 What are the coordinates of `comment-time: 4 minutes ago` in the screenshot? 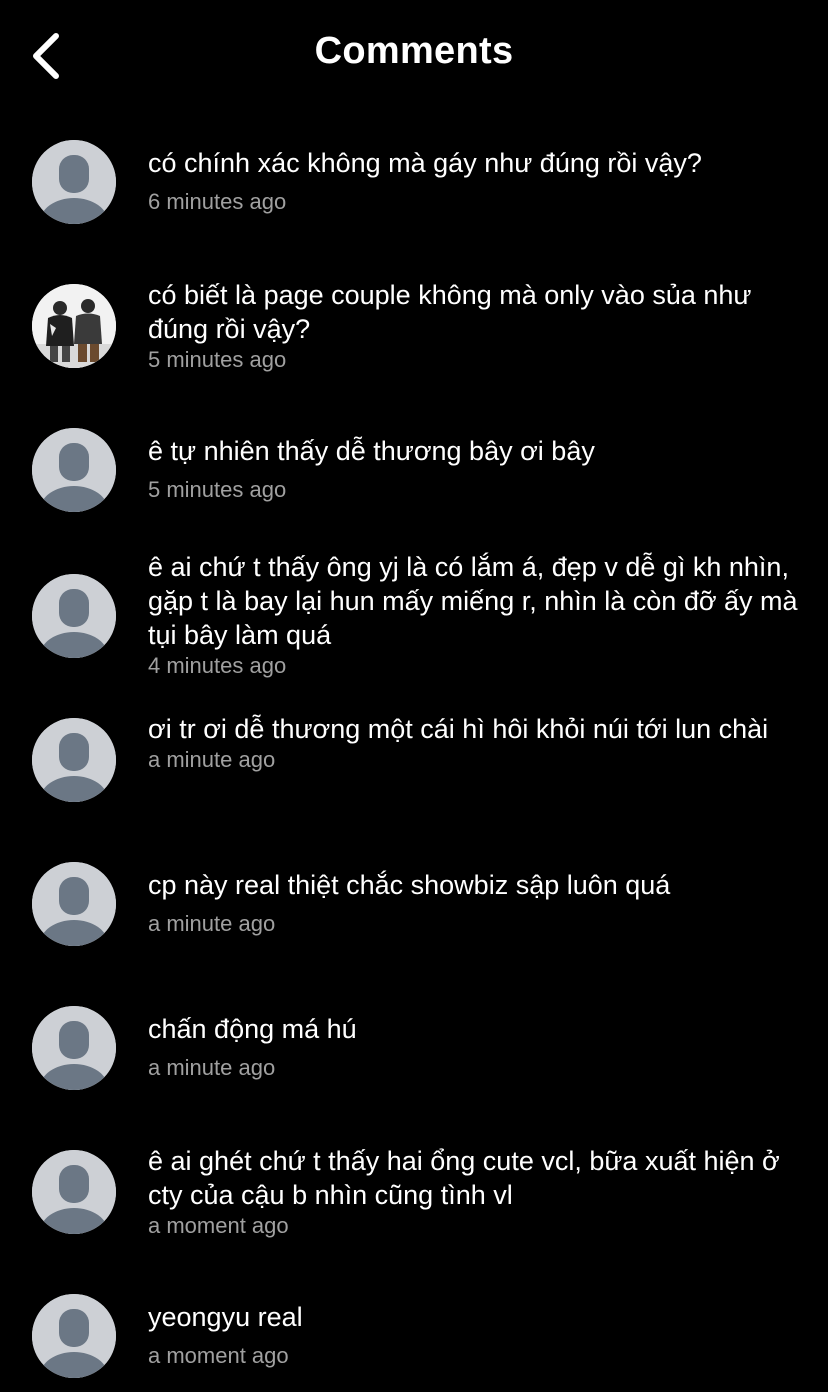 It's located at (217, 665).